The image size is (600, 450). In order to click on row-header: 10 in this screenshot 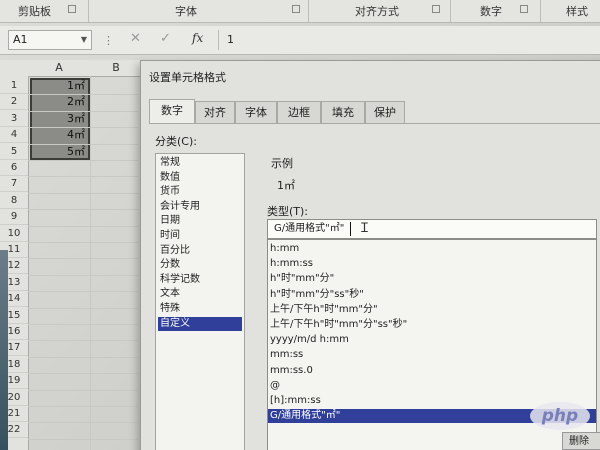, I will do `click(14, 234)`.